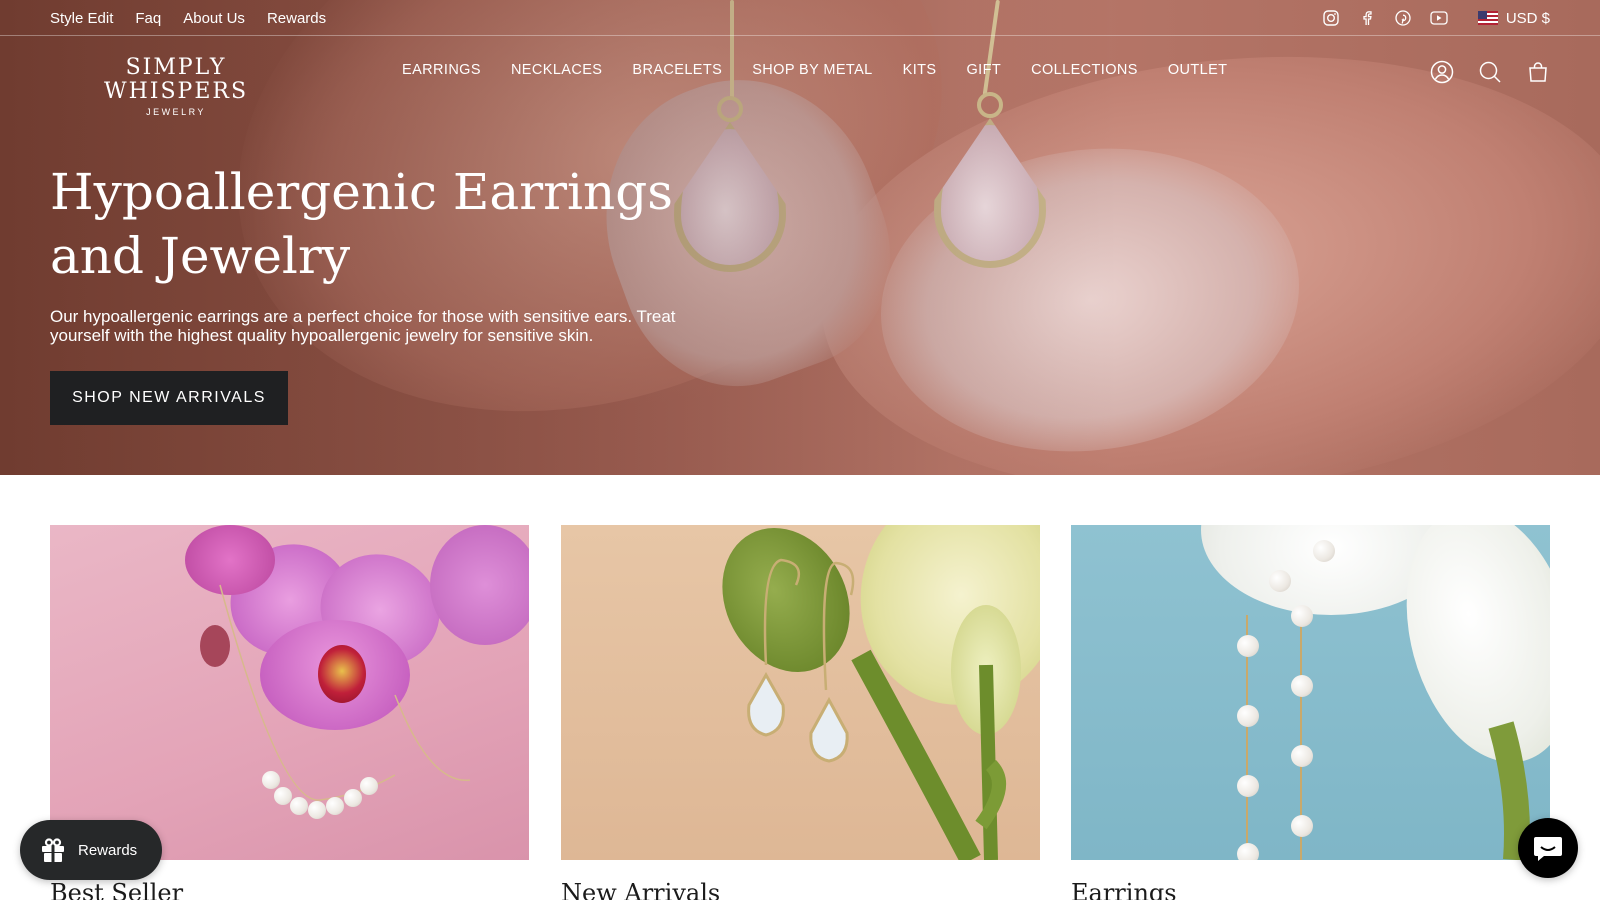  Describe the element at coordinates (556, 70) in the screenshot. I see `nav-item-necklaces: NECKLACES` at that location.